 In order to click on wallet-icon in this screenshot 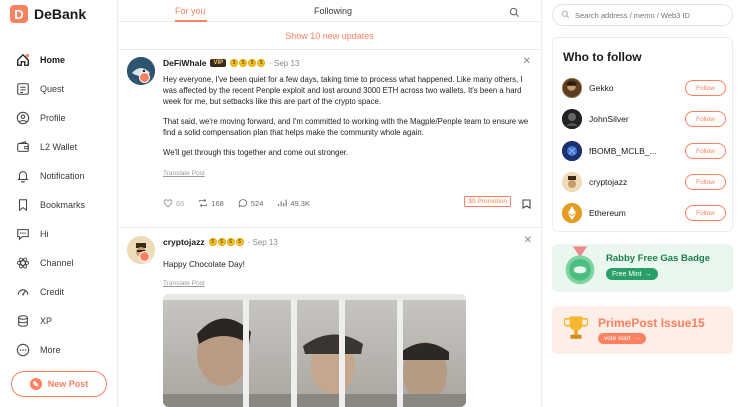, I will do `click(23, 147)`.